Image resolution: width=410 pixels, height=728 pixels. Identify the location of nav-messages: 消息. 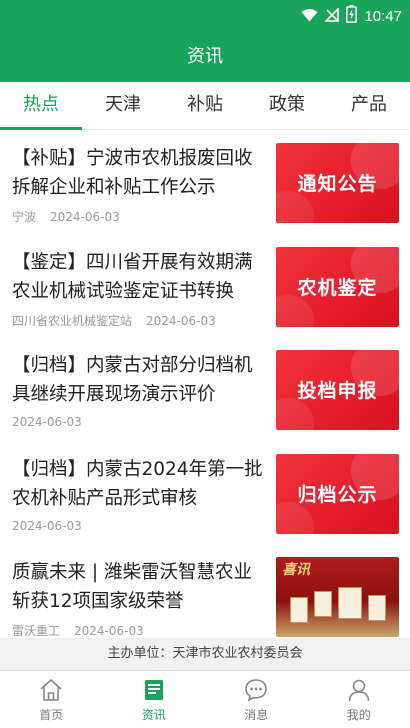
(256, 699).